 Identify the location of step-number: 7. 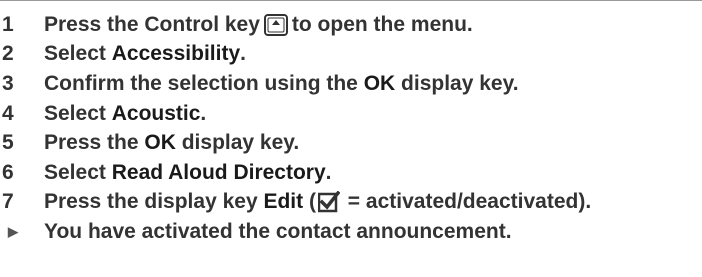
(8, 202).